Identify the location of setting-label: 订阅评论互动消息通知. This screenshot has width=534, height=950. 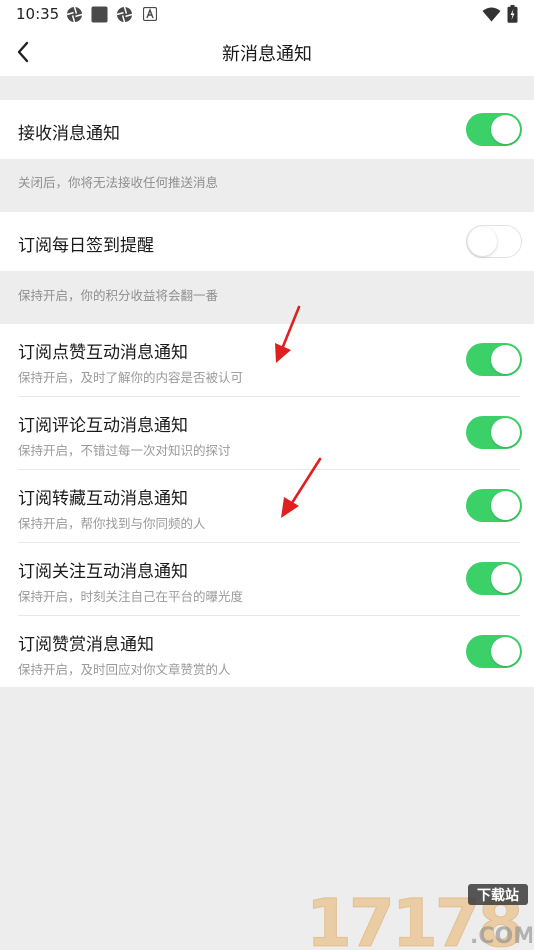
(103, 426).